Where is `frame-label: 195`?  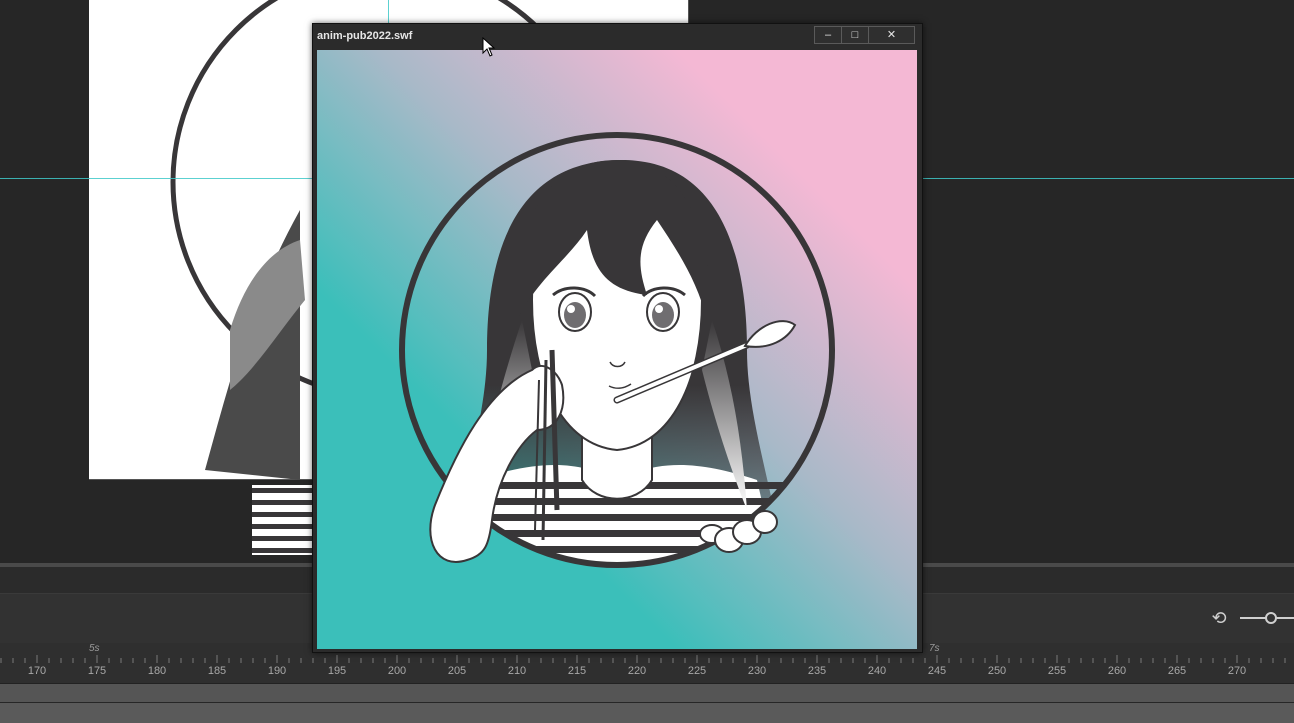
frame-label: 195 is located at coordinates (337, 671).